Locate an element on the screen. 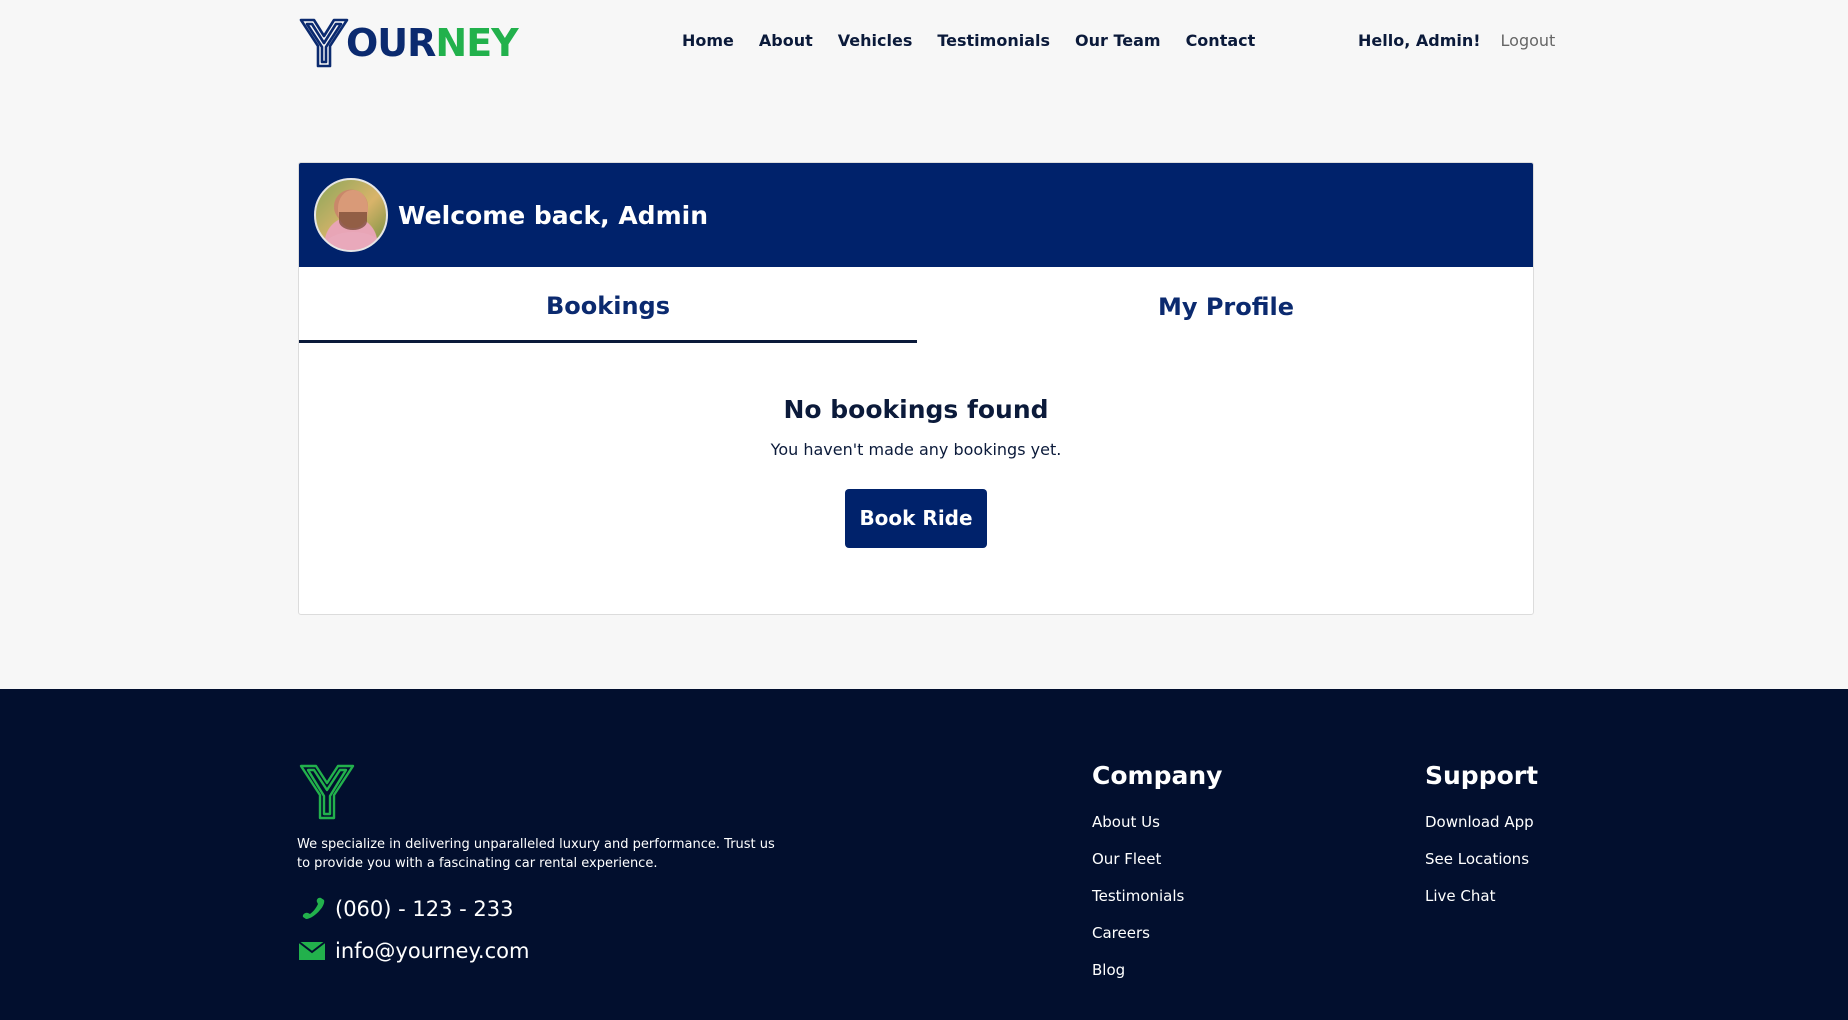 This screenshot has height=1020, width=1848. footer-phone: (060) - 123 - 233 is located at coordinates (406, 909).